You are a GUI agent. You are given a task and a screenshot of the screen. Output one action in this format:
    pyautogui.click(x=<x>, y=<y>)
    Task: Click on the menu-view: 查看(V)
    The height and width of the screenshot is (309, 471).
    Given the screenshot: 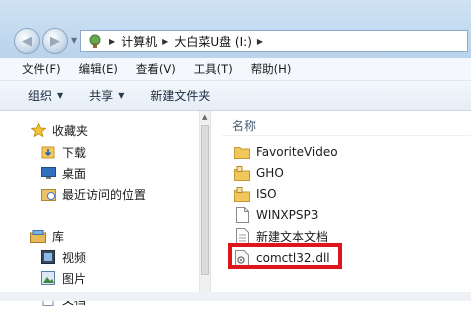 What is the action you would take?
    pyautogui.click(x=156, y=69)
    